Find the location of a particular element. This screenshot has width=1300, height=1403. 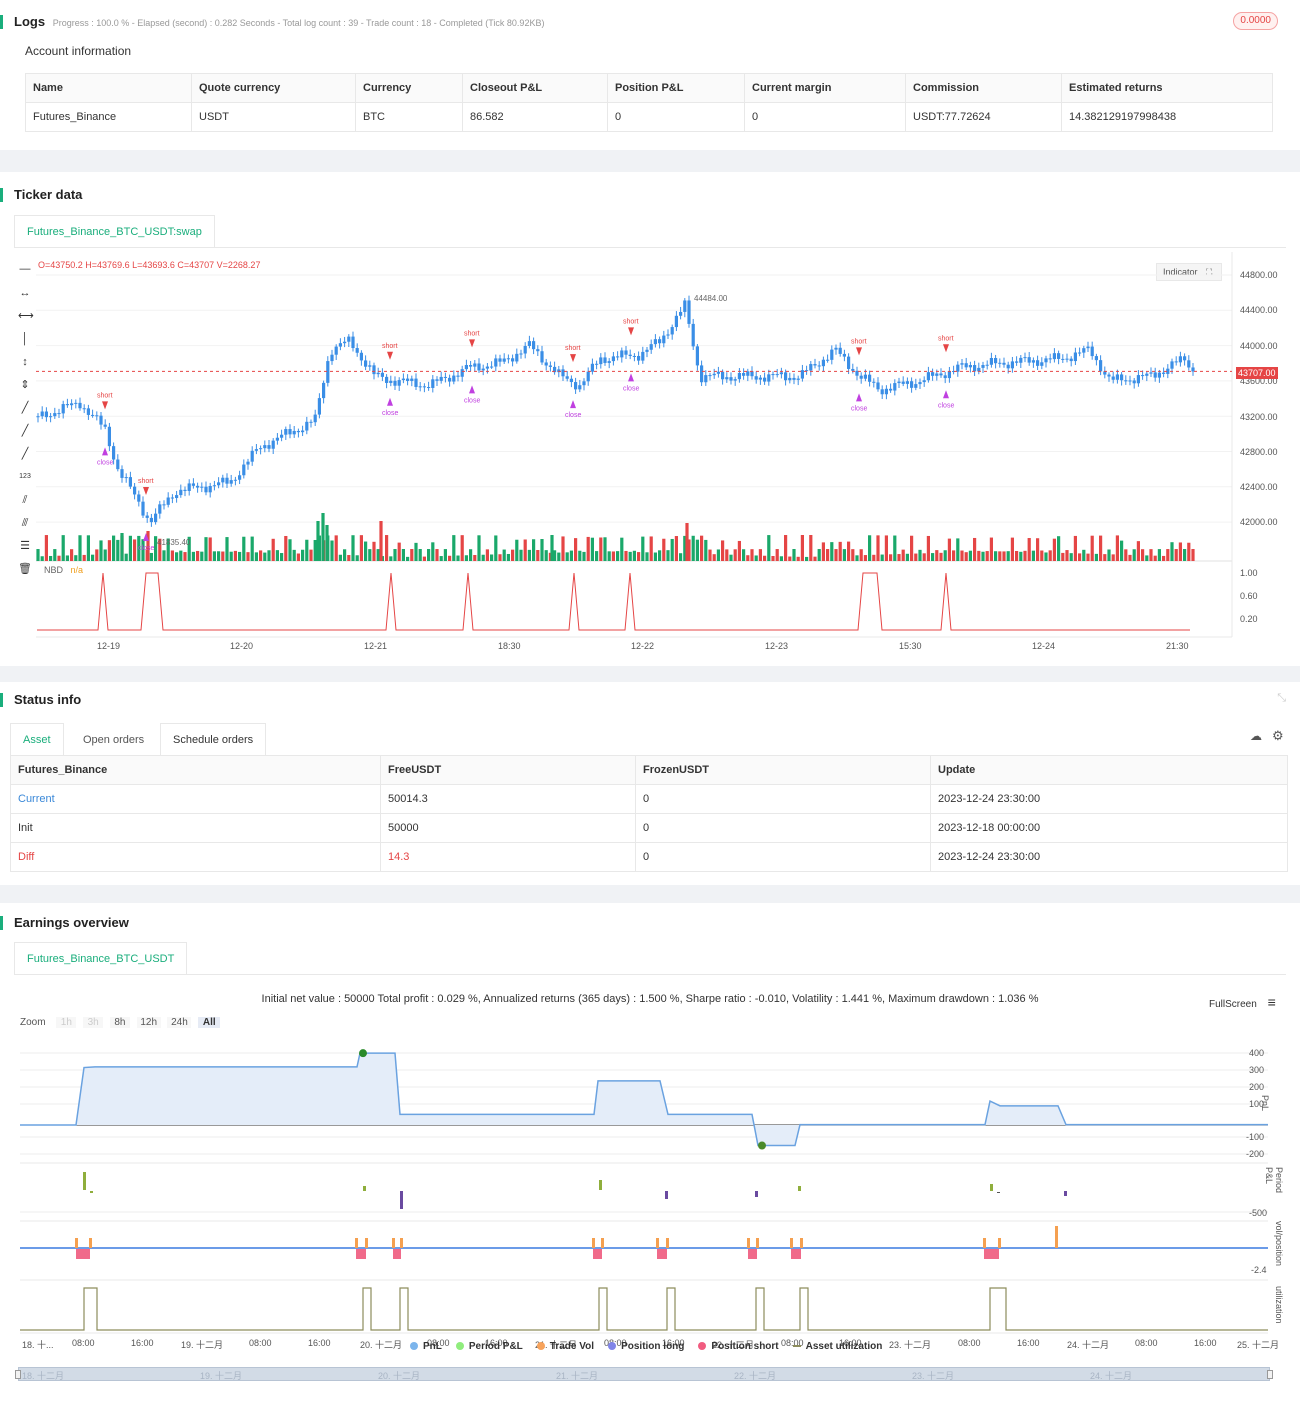

tab-open-orders: Open orders is located at coordinates (114, 739).